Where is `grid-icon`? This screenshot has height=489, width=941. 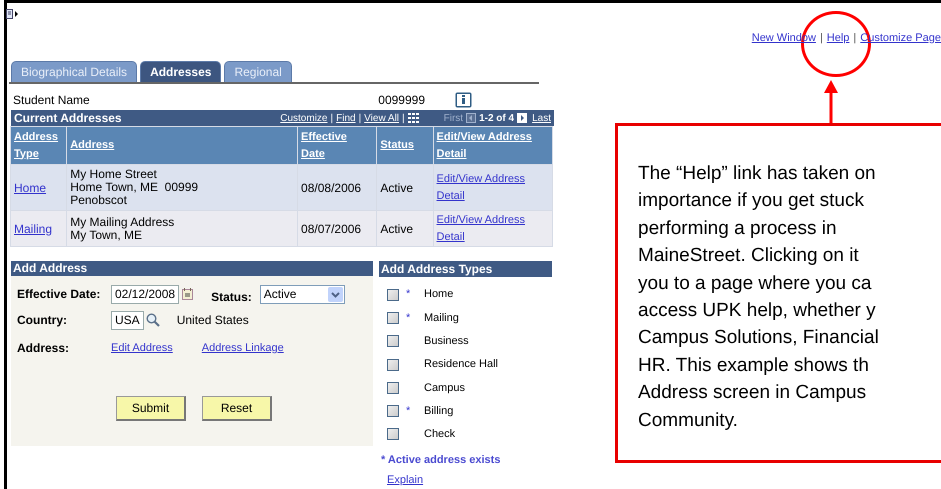 grid-icon is located at coordinates (413, 118).